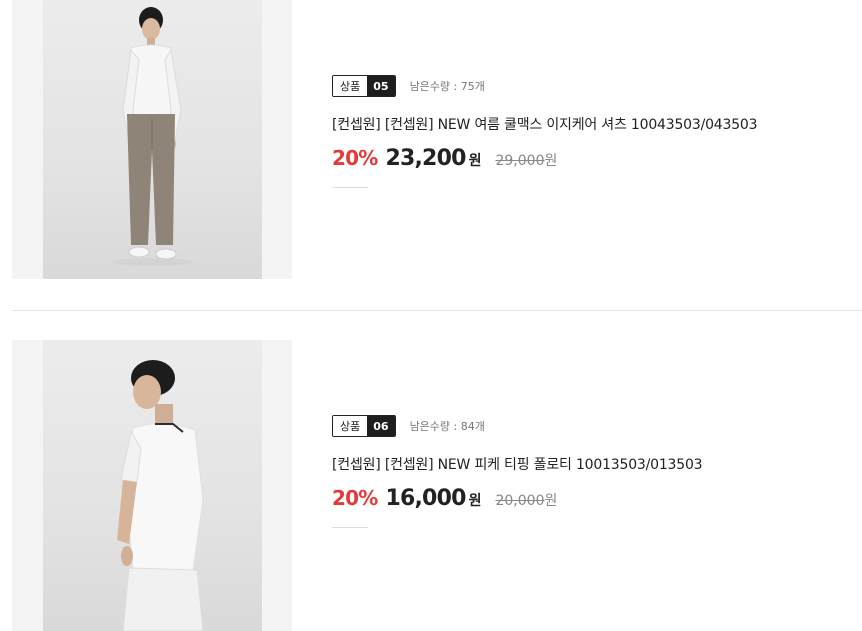 Image resolution: width=862 pixels, height=631 pixels. What do you see at coordinates (520, 161) in the screenshot?
I see `original-price: 29,000` at bounding box center [520, 161].